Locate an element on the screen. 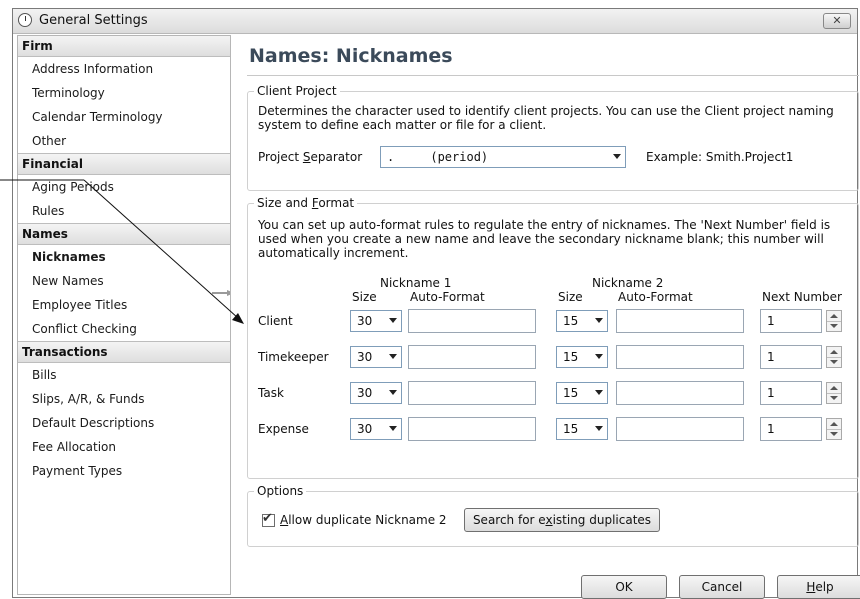  task-size2-select: 15 is located at coordinates (582, 393).